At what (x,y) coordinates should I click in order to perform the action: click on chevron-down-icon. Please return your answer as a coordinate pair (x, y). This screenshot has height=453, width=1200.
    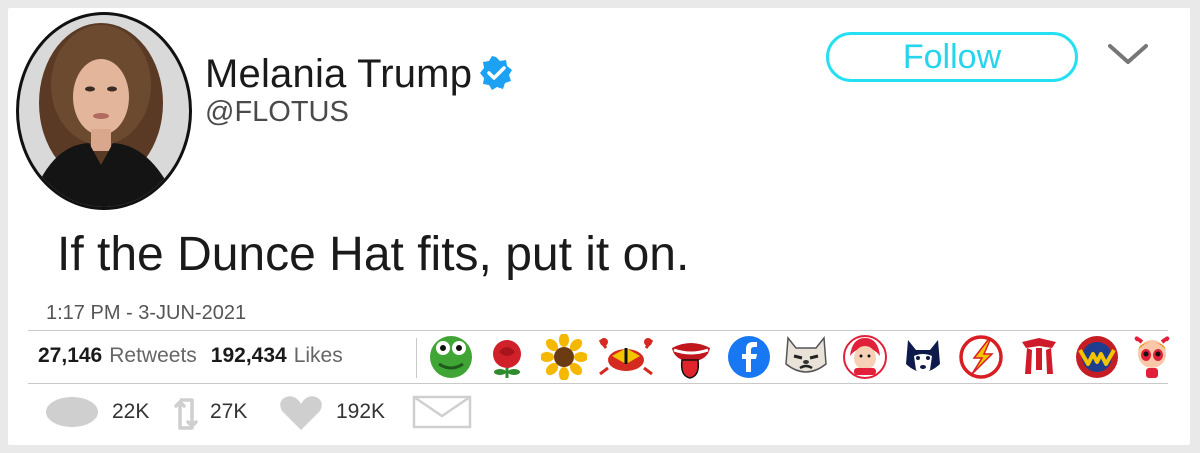
    Looking at the image, I should click on (1128, 55).